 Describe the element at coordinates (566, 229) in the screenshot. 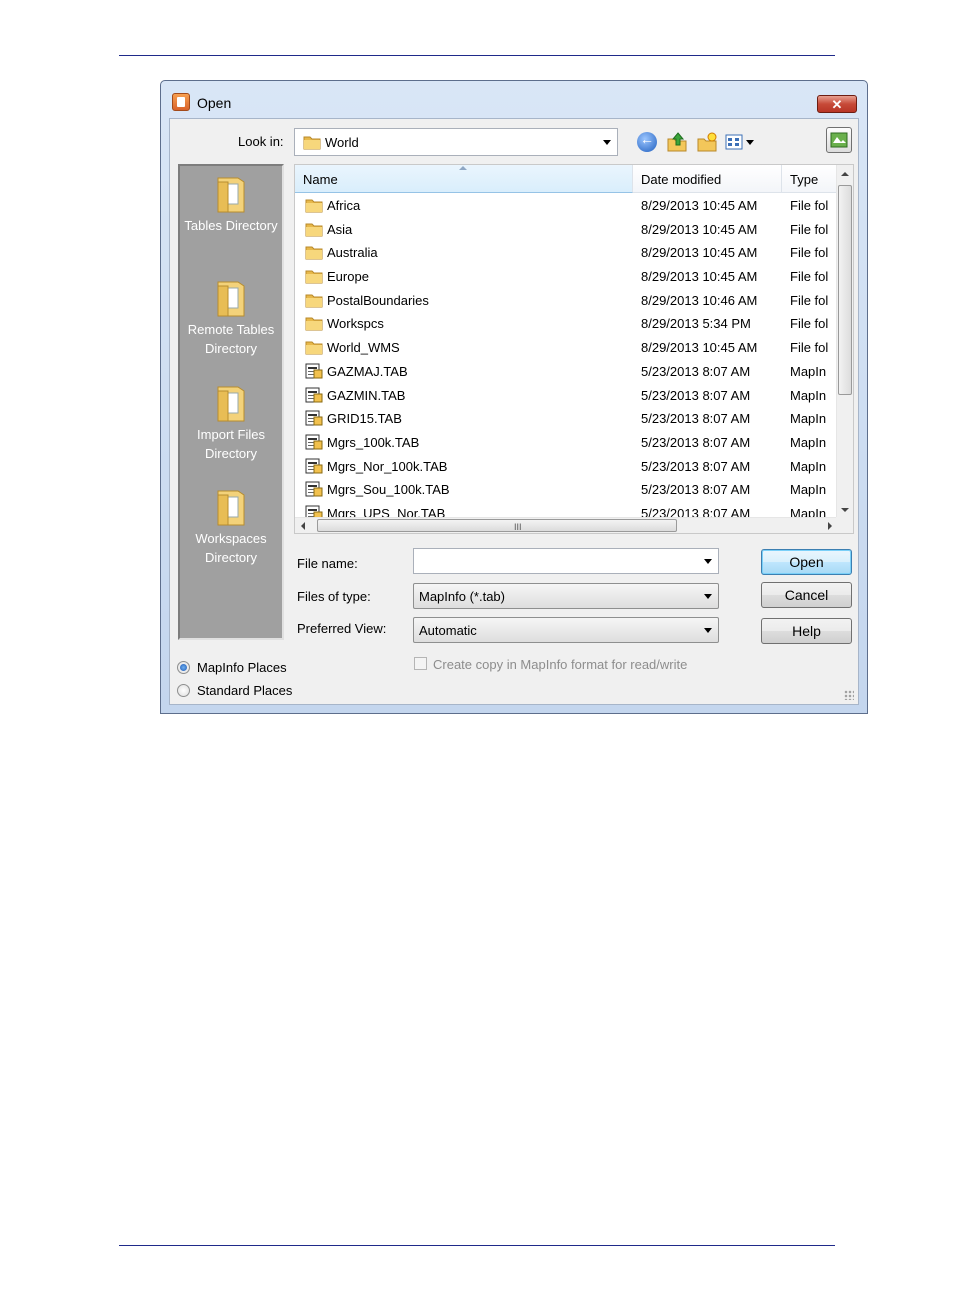

I see `file-row: Asia 8/29/2013 10:45 AM File fol` at that location.